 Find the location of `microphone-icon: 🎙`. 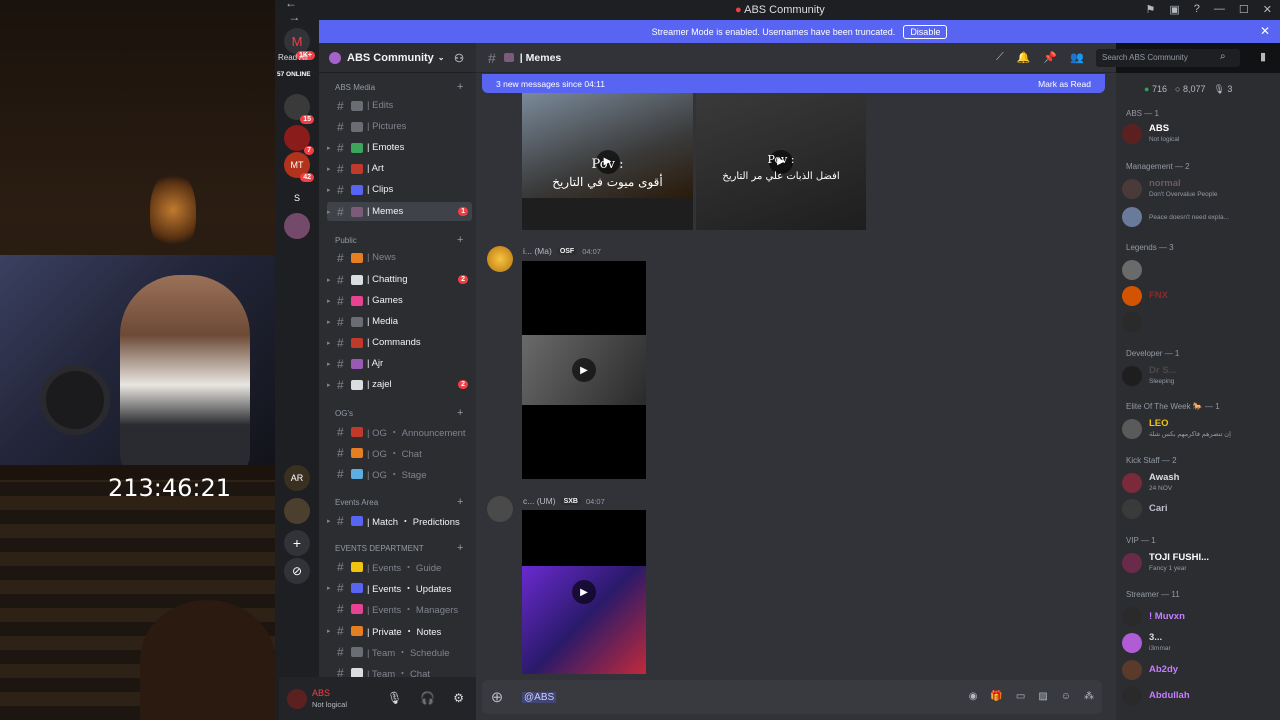

microphone-icon: 🎙 is located at coordinates (394, 698).